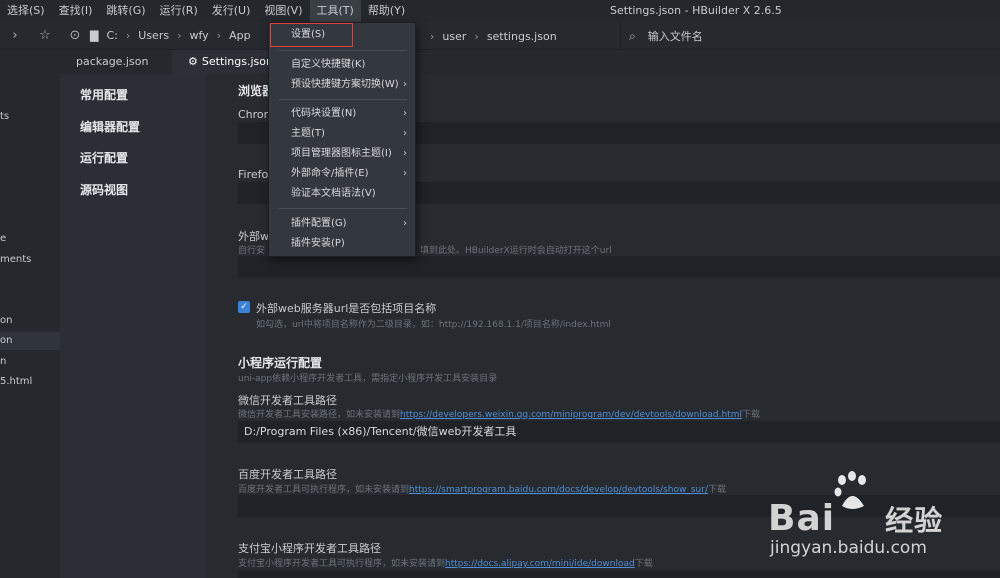  What do you see at coordinates (104, 189) in the screenshot?
I see `nav-source-view: 源码视图` at bounding box center [104, 189].